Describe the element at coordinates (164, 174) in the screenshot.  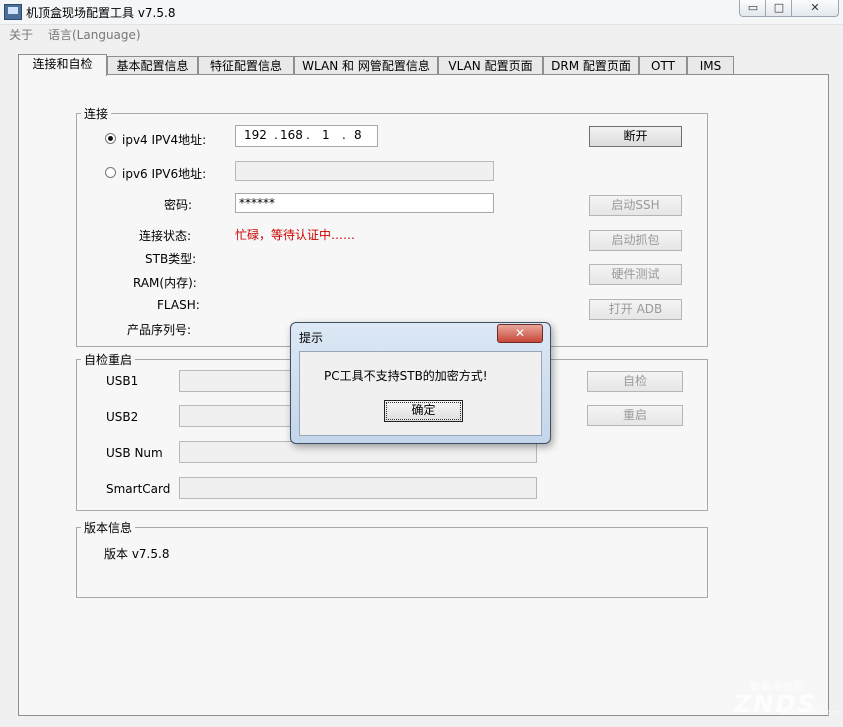
I see `ipv6-label: ipv6 IPV6地址:` at that location.